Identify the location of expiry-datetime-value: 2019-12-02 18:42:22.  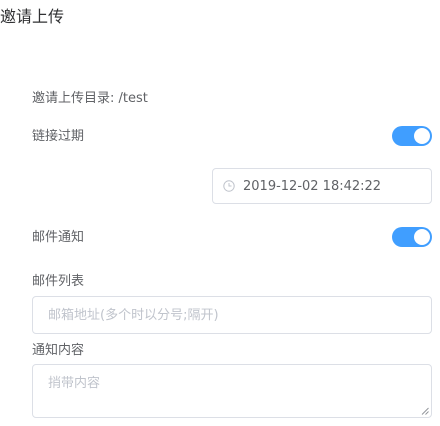
(312, 186).